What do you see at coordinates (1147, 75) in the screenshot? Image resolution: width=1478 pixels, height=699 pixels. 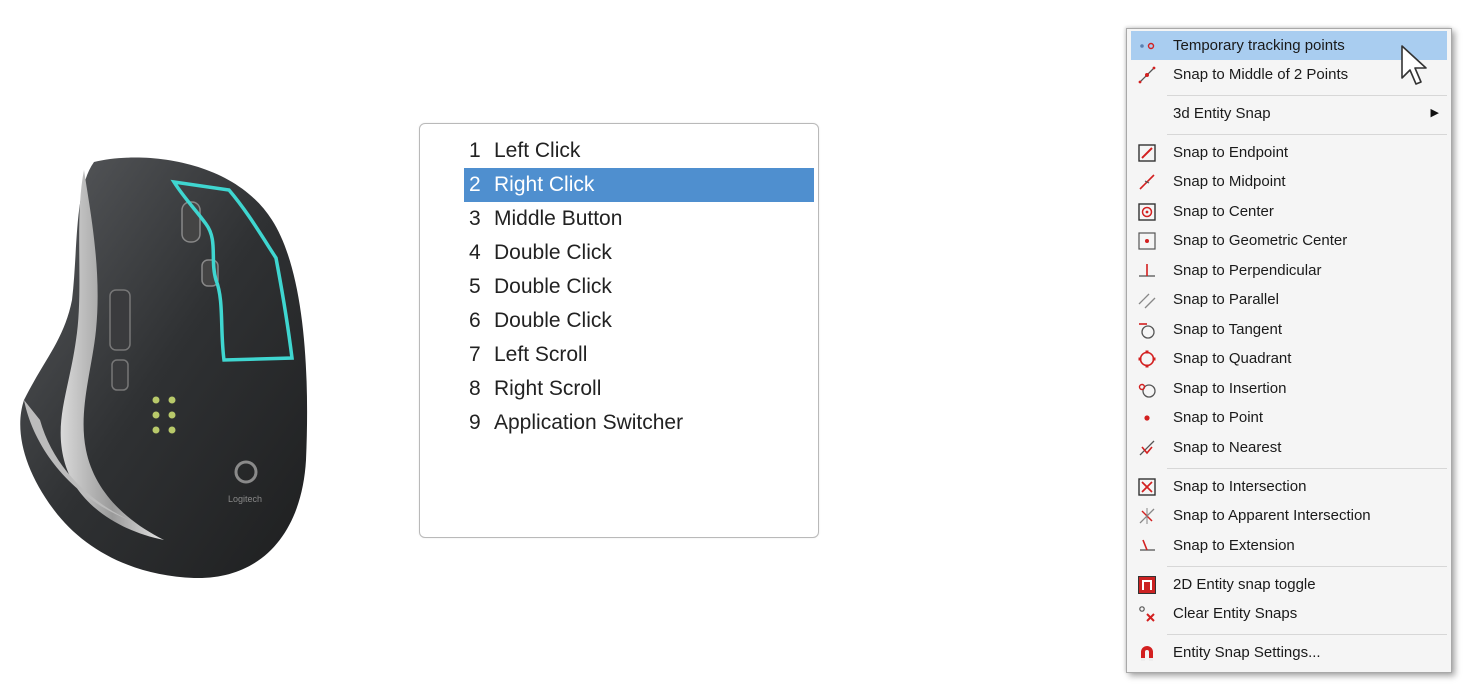 I see `middle-two-points-icon` at bounding box center [1147, 75].